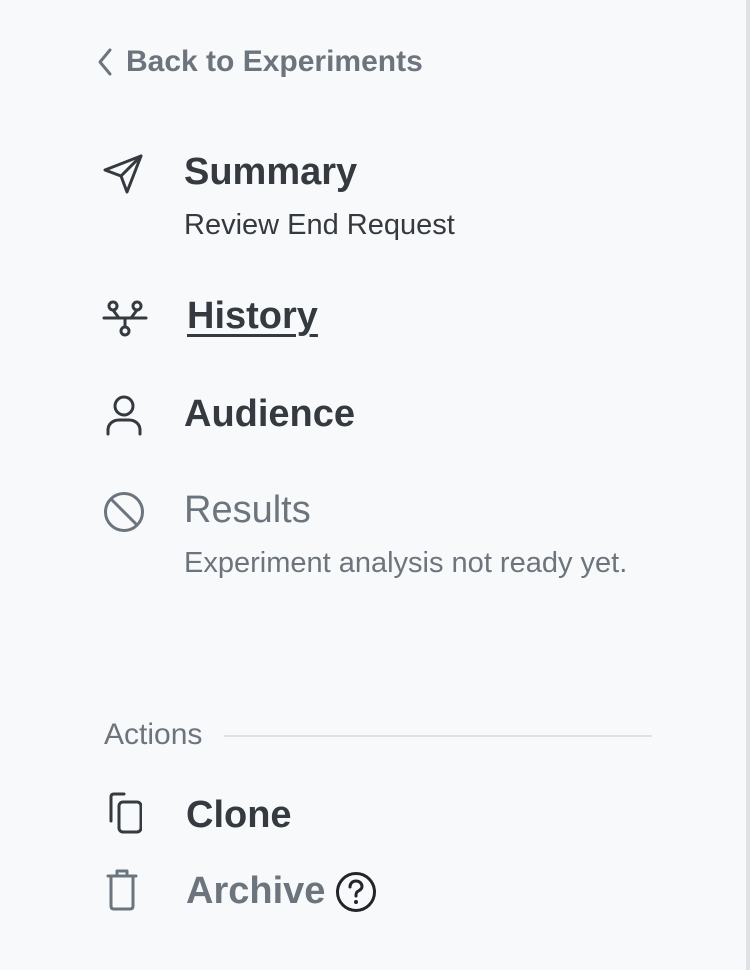 The image size is (750, 970). I want to click on nav-results-title: Results, so click(247, 510).